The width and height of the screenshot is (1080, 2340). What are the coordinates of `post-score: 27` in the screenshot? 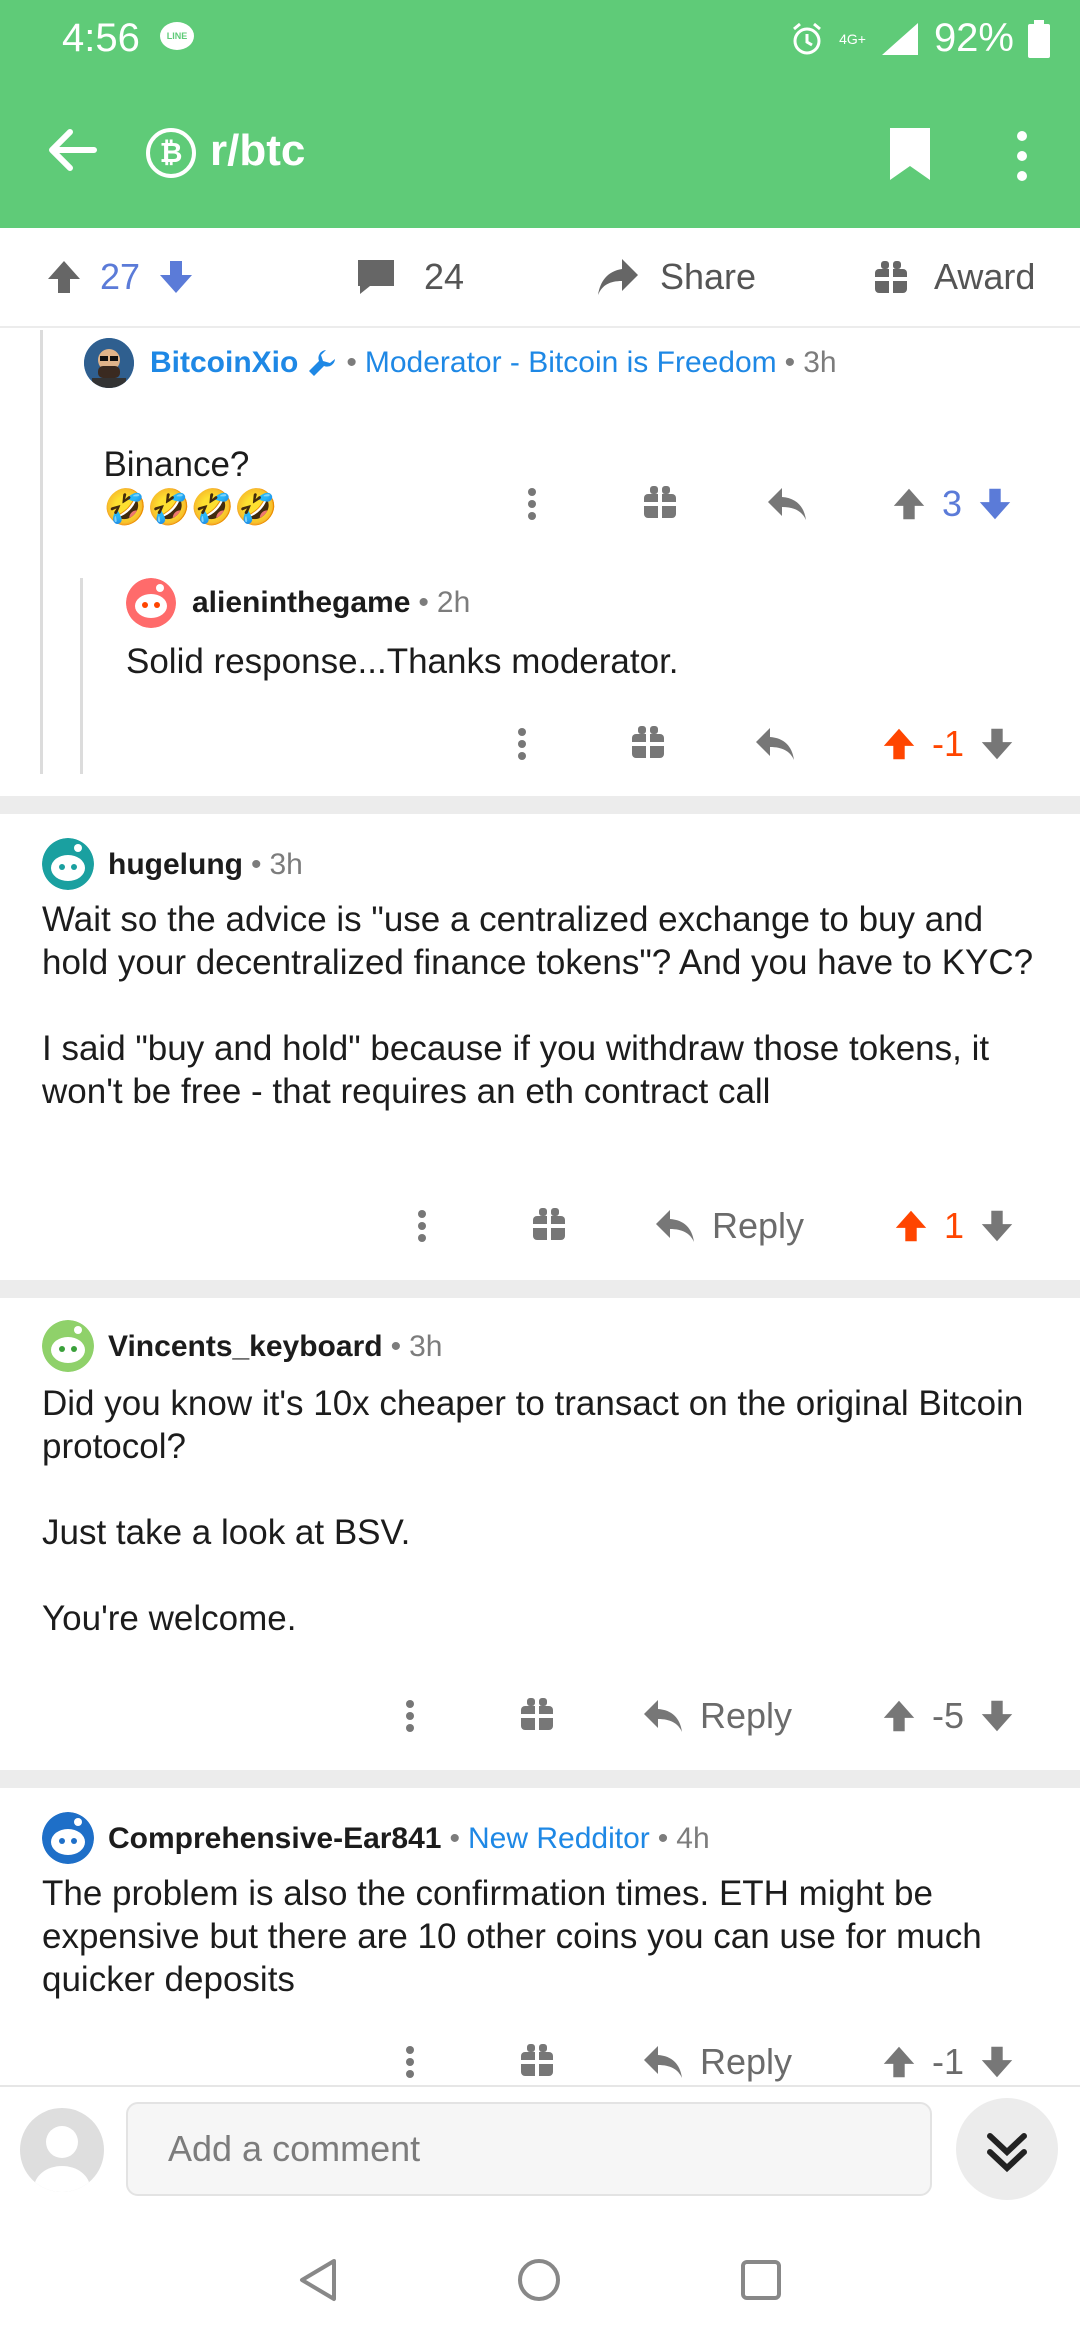 It's located at (120, 276).